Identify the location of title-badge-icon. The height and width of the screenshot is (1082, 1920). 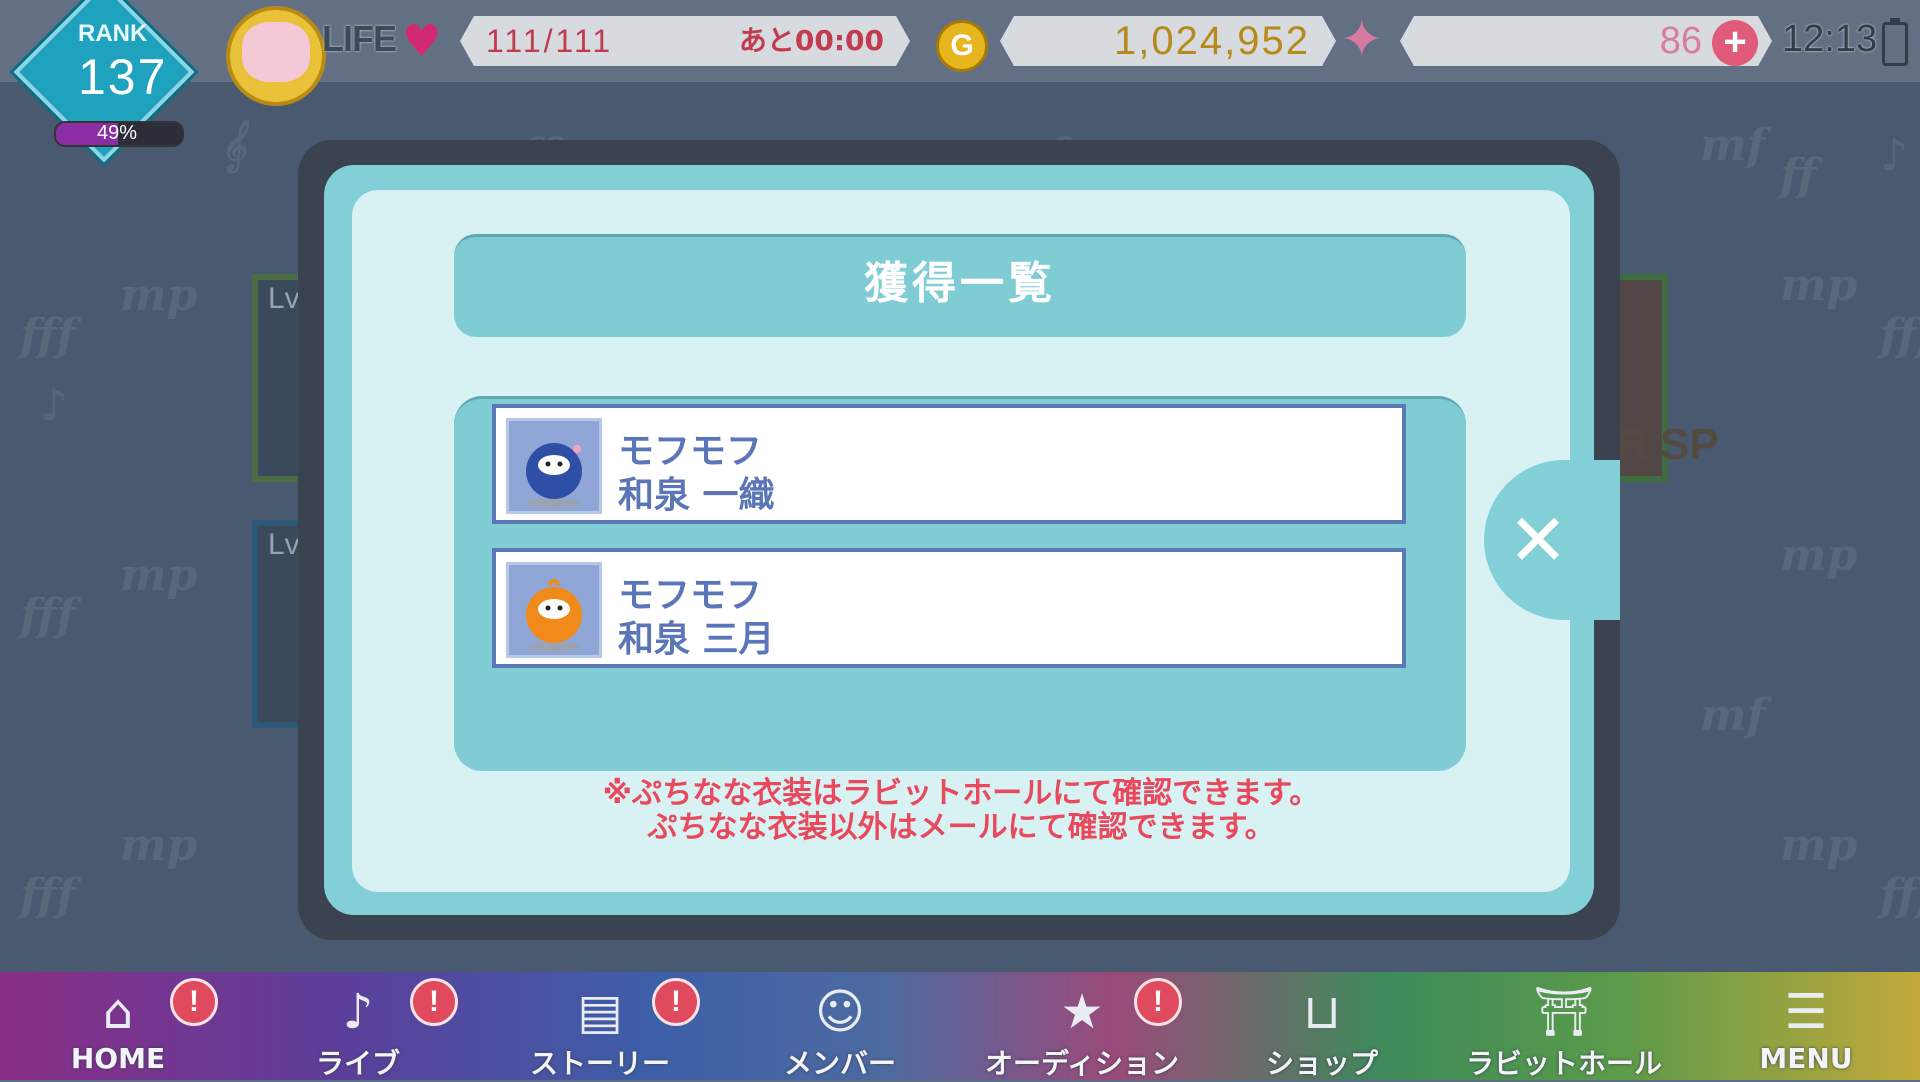
(276, 56).